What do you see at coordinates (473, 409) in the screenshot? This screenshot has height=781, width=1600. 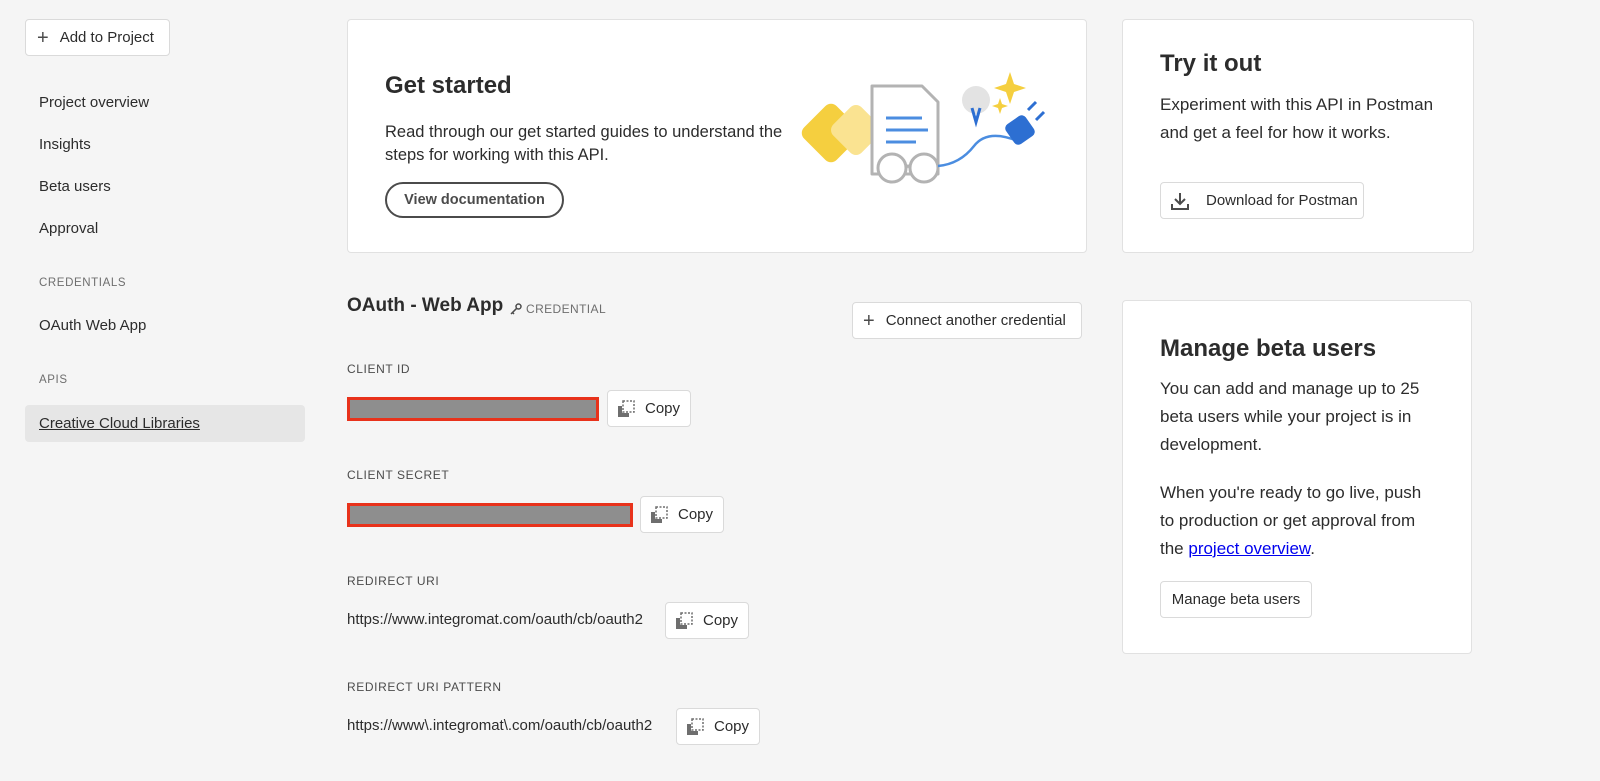 I see `client-id-redacted-value` at bounding box center [473, 409].